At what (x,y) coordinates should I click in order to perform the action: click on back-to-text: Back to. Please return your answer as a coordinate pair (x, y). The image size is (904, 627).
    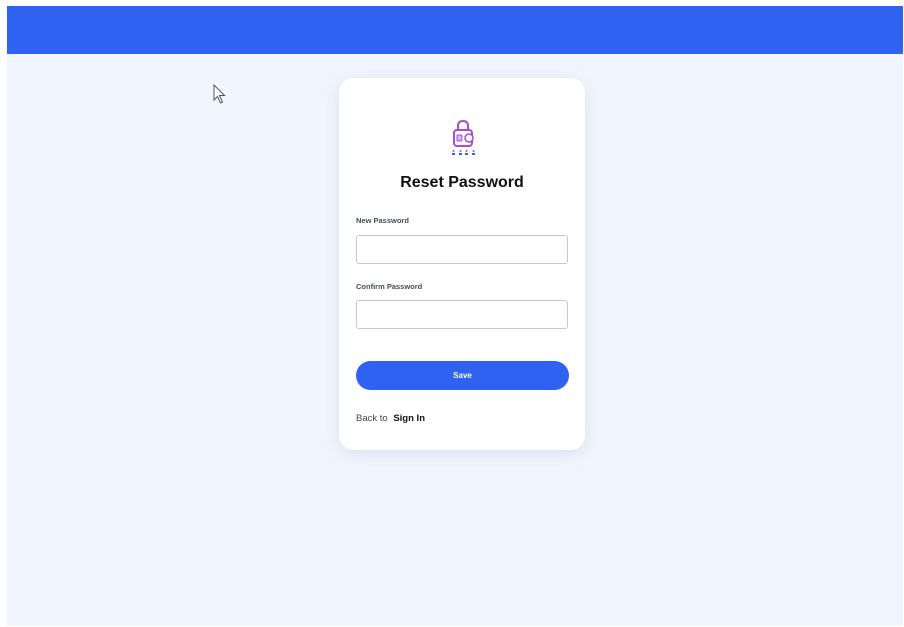
    Looking at the image, I should click on (372, 418).